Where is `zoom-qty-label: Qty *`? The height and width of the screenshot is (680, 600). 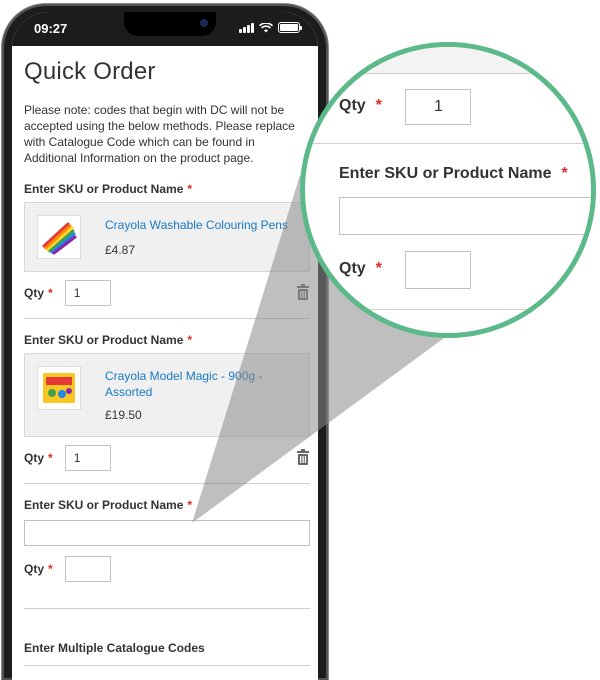
zoom-qty-label: Qty * is located at coordinates (360, 105).